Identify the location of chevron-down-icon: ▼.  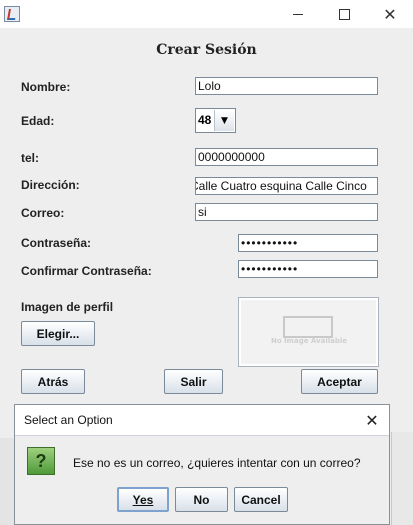
(224, 120).